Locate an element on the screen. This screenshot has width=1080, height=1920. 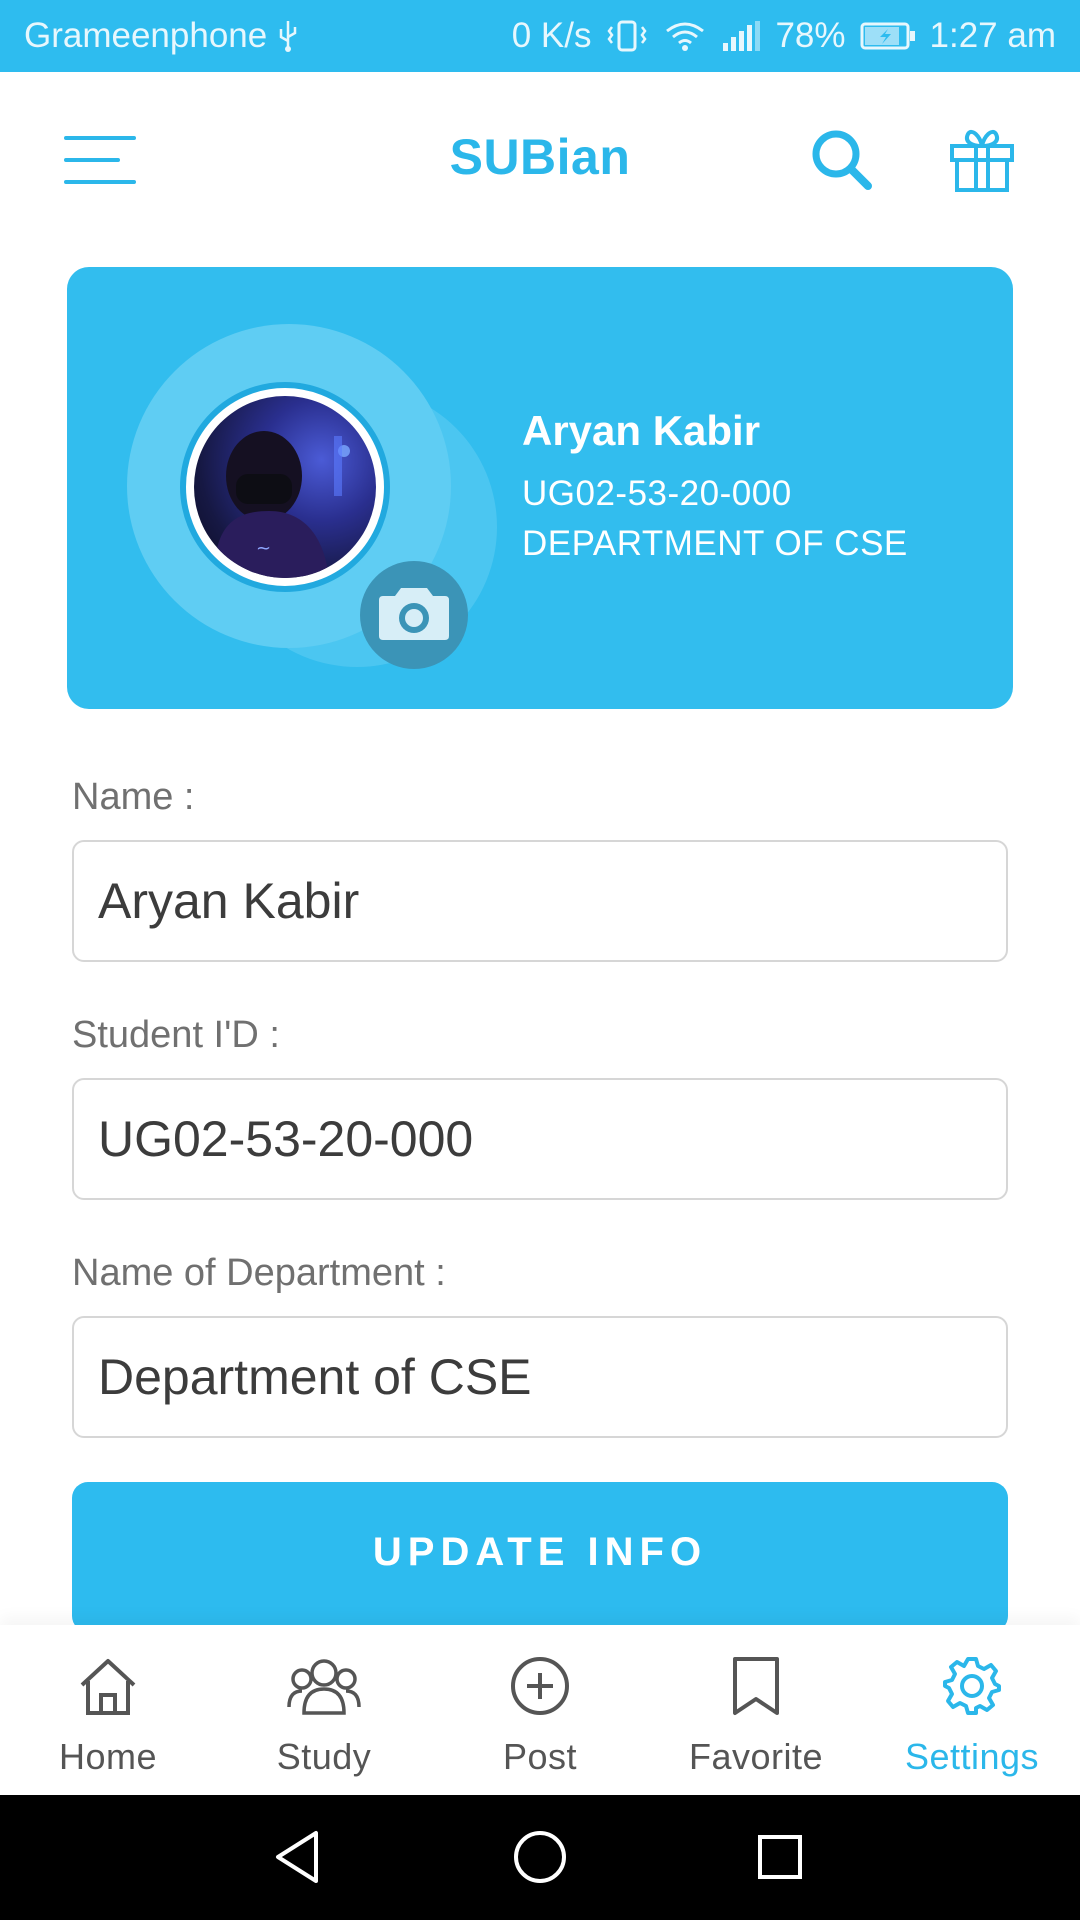
gear-icon is located at coordinates (972, 1688).